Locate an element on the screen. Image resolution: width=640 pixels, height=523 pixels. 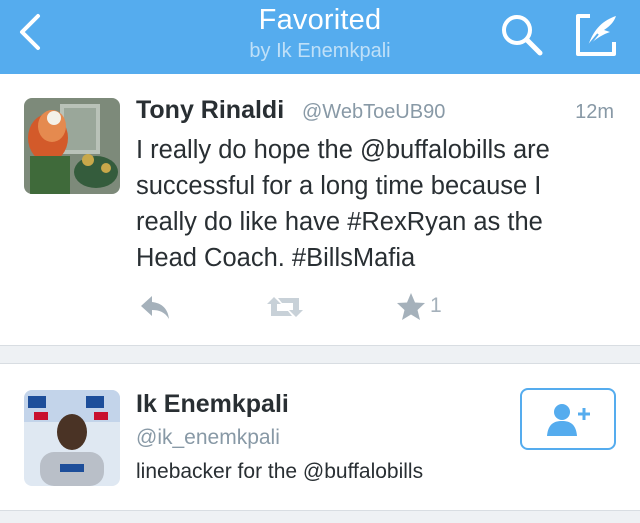
tweet-text-line: successful for a long time because I is located at coordinates (339, 186).